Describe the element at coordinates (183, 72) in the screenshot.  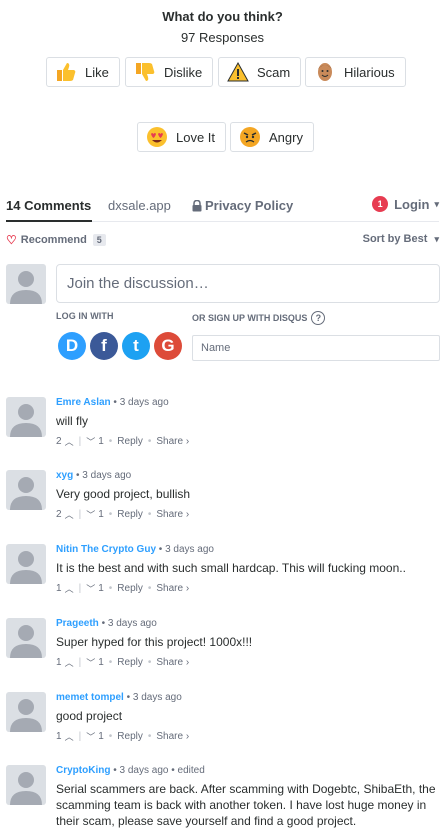
I see `reaction-label: Dislike` at that location.